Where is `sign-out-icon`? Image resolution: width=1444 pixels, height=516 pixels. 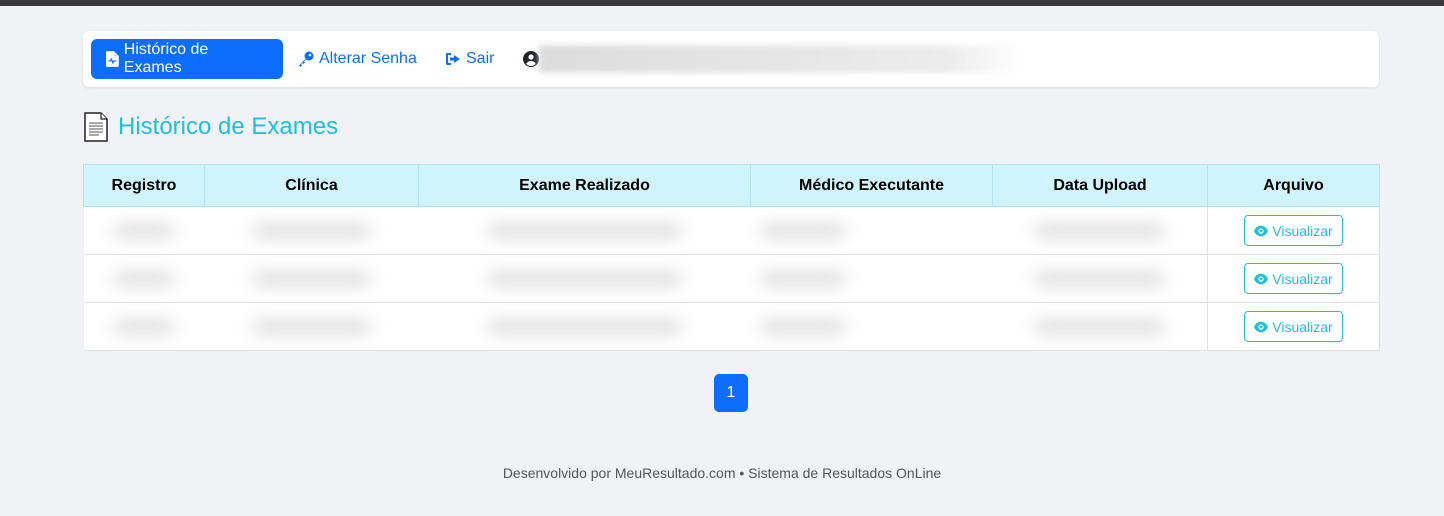 sign-out-icon is located at coordinates (453, 59).